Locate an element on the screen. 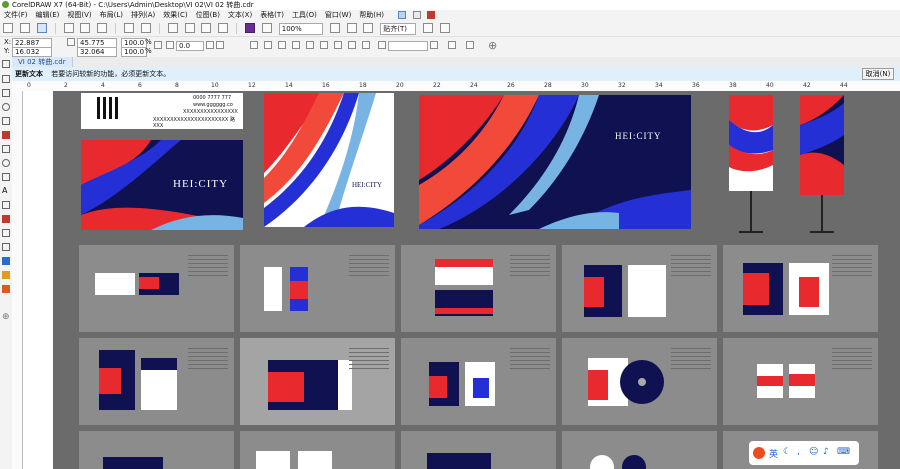 This screenshot has width=900, height=469. banner-flag-right is located at coordinates (822, 145).